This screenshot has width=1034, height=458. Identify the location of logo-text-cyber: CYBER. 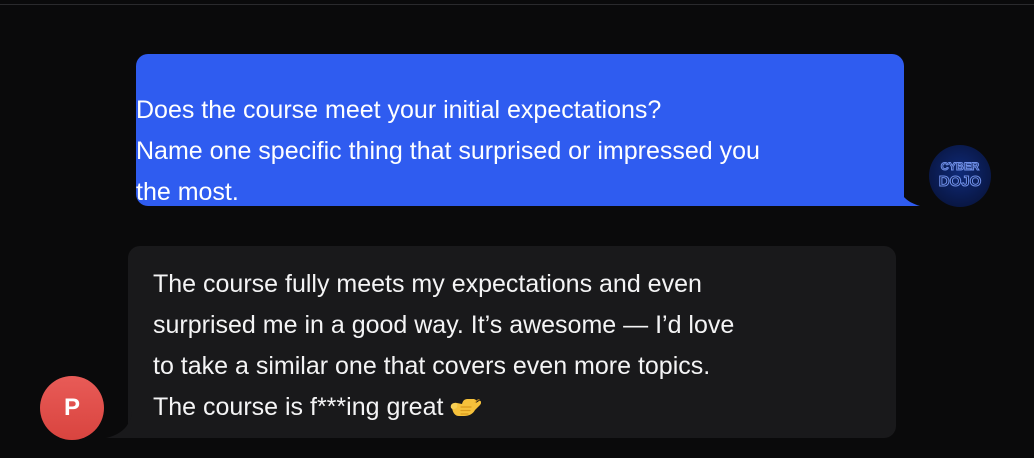
(960, 167).